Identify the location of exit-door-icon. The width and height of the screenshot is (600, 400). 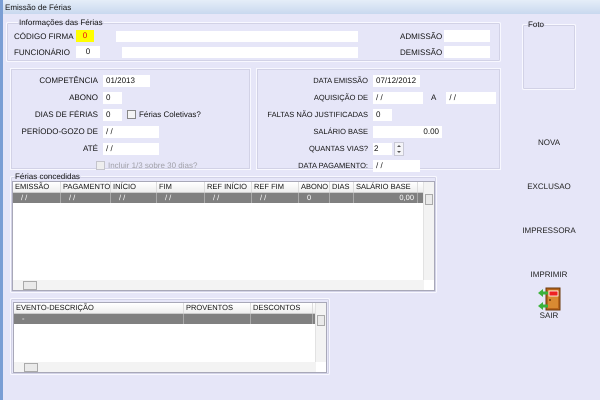
(549, 299).